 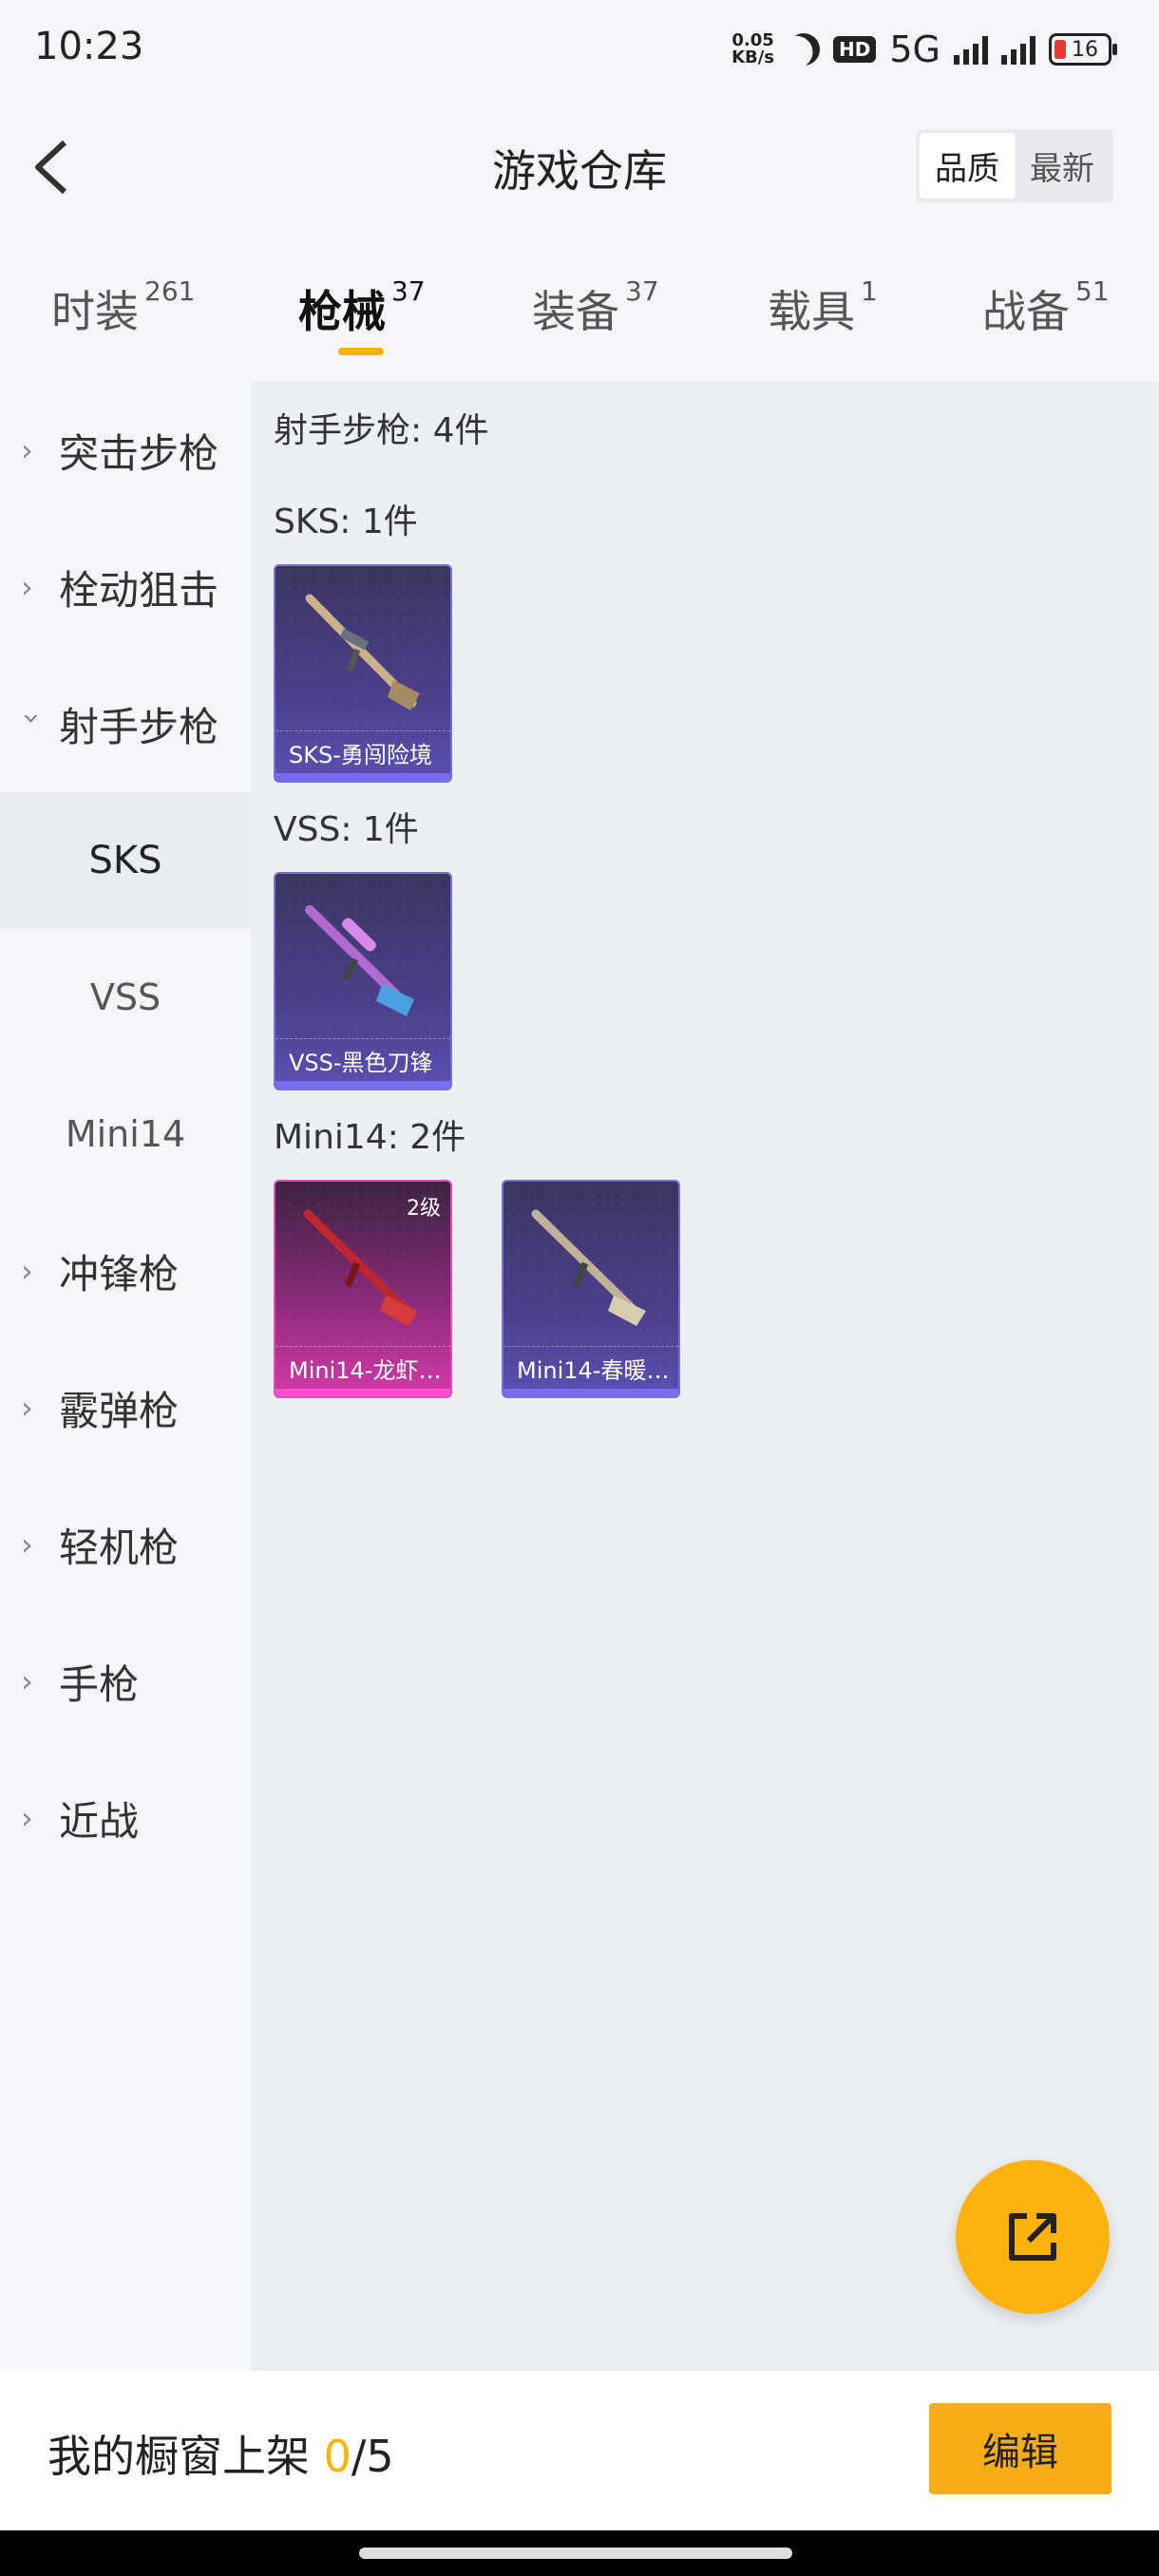 What do you see at coordinates (579, 161) in the screenshot?
I see `header: 游戏仓库 品质 最新` at bounding box center [579, 161].